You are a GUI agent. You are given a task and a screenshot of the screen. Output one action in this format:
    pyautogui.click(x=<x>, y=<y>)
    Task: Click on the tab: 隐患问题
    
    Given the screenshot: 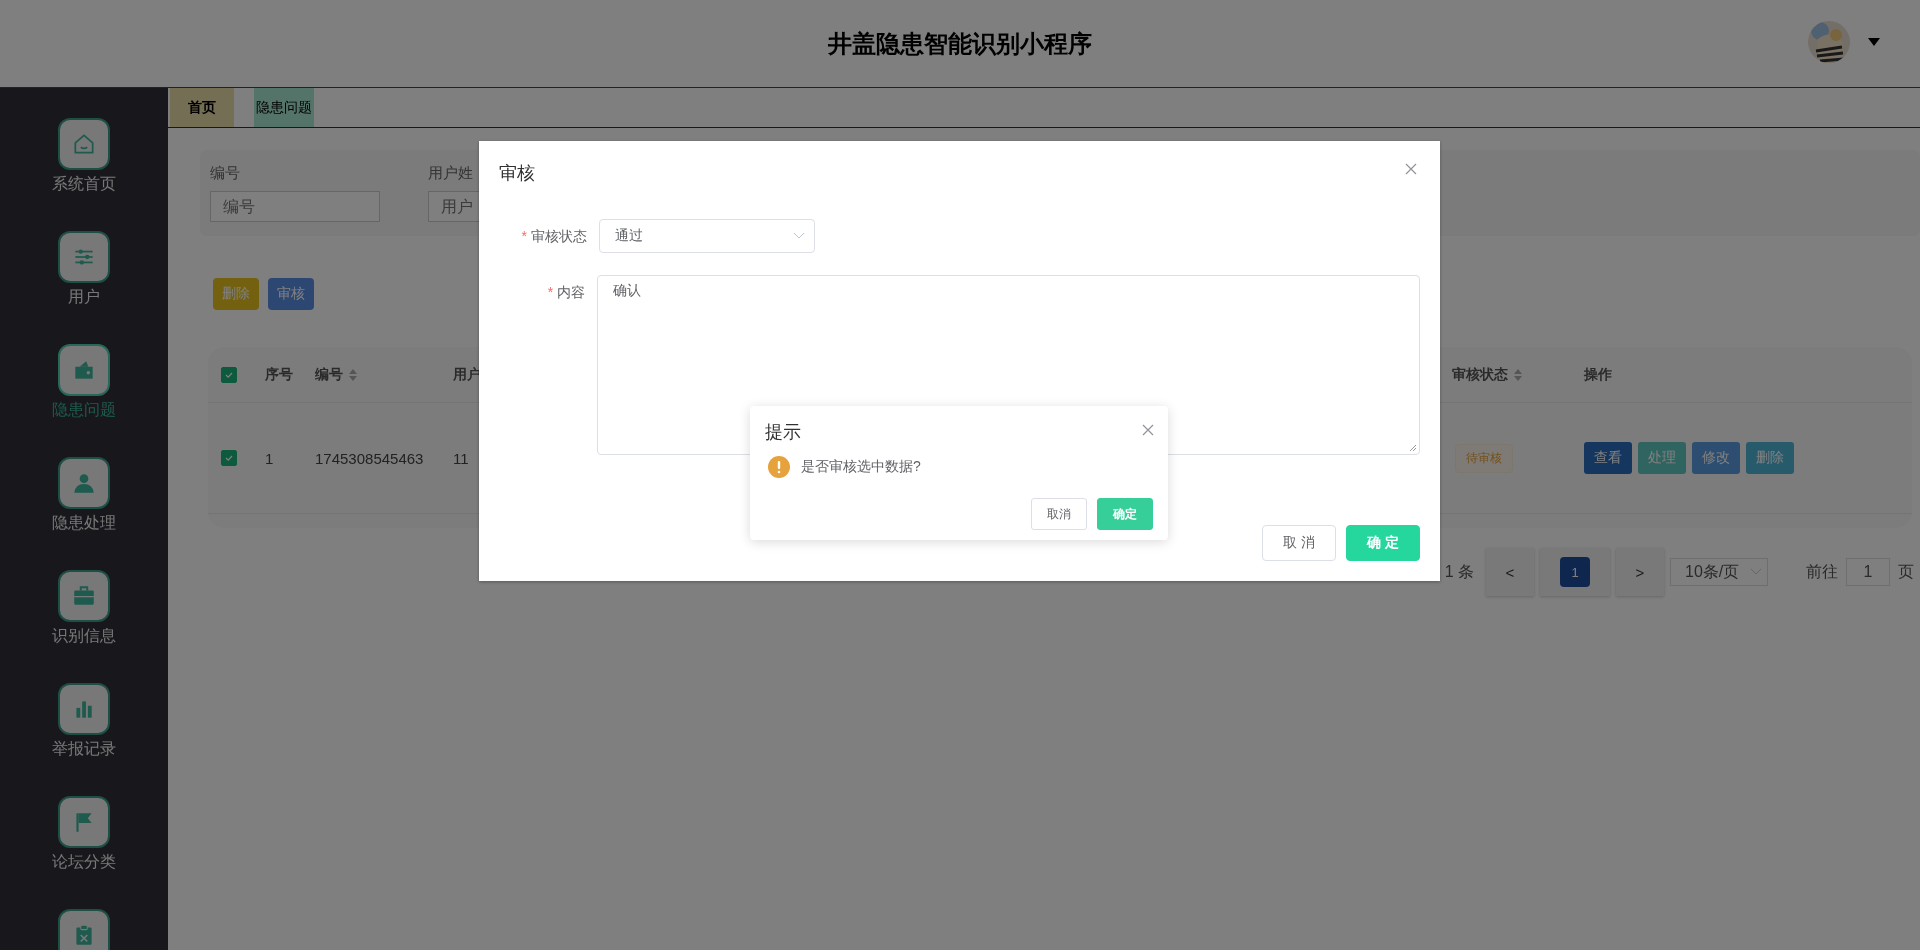 What is the action you would take?
    pyautogui.click(x=284, y=107)
    